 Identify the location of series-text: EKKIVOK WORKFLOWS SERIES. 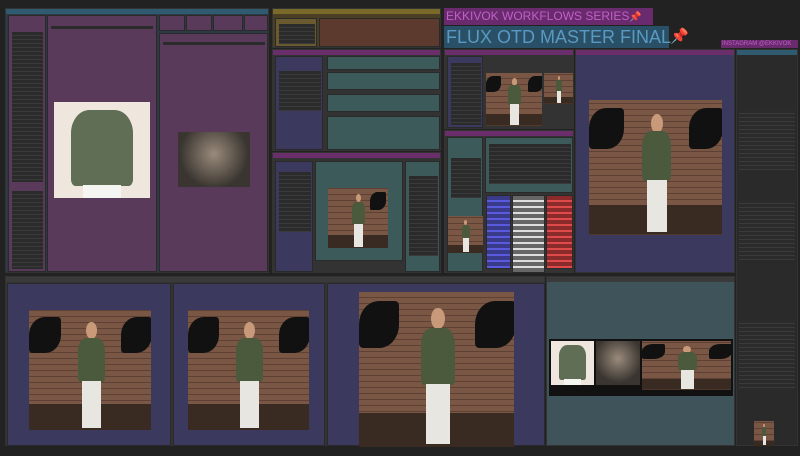
(538, 16).